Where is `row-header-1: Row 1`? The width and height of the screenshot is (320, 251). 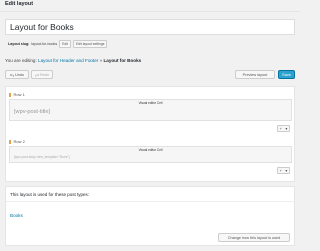
row-header-1: Row 1 is located at coordinates (17, 94).